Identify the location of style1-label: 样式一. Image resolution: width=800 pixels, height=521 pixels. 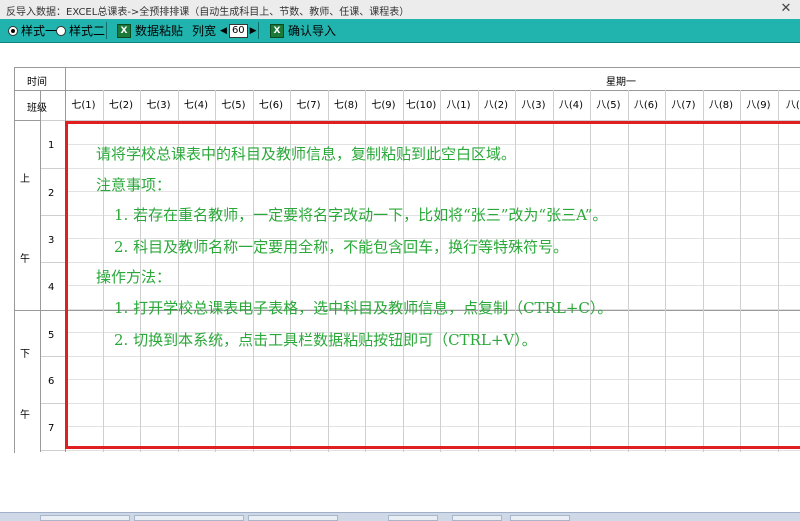
(39, 30).